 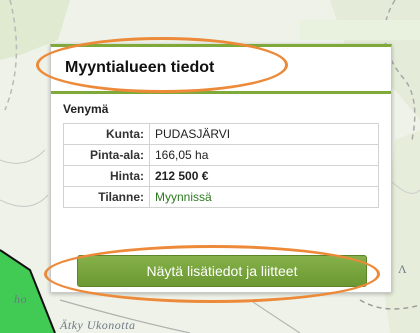 I want to click on table-row: Pinta-ala: 166,05 ha, so click(x=221, y=155).